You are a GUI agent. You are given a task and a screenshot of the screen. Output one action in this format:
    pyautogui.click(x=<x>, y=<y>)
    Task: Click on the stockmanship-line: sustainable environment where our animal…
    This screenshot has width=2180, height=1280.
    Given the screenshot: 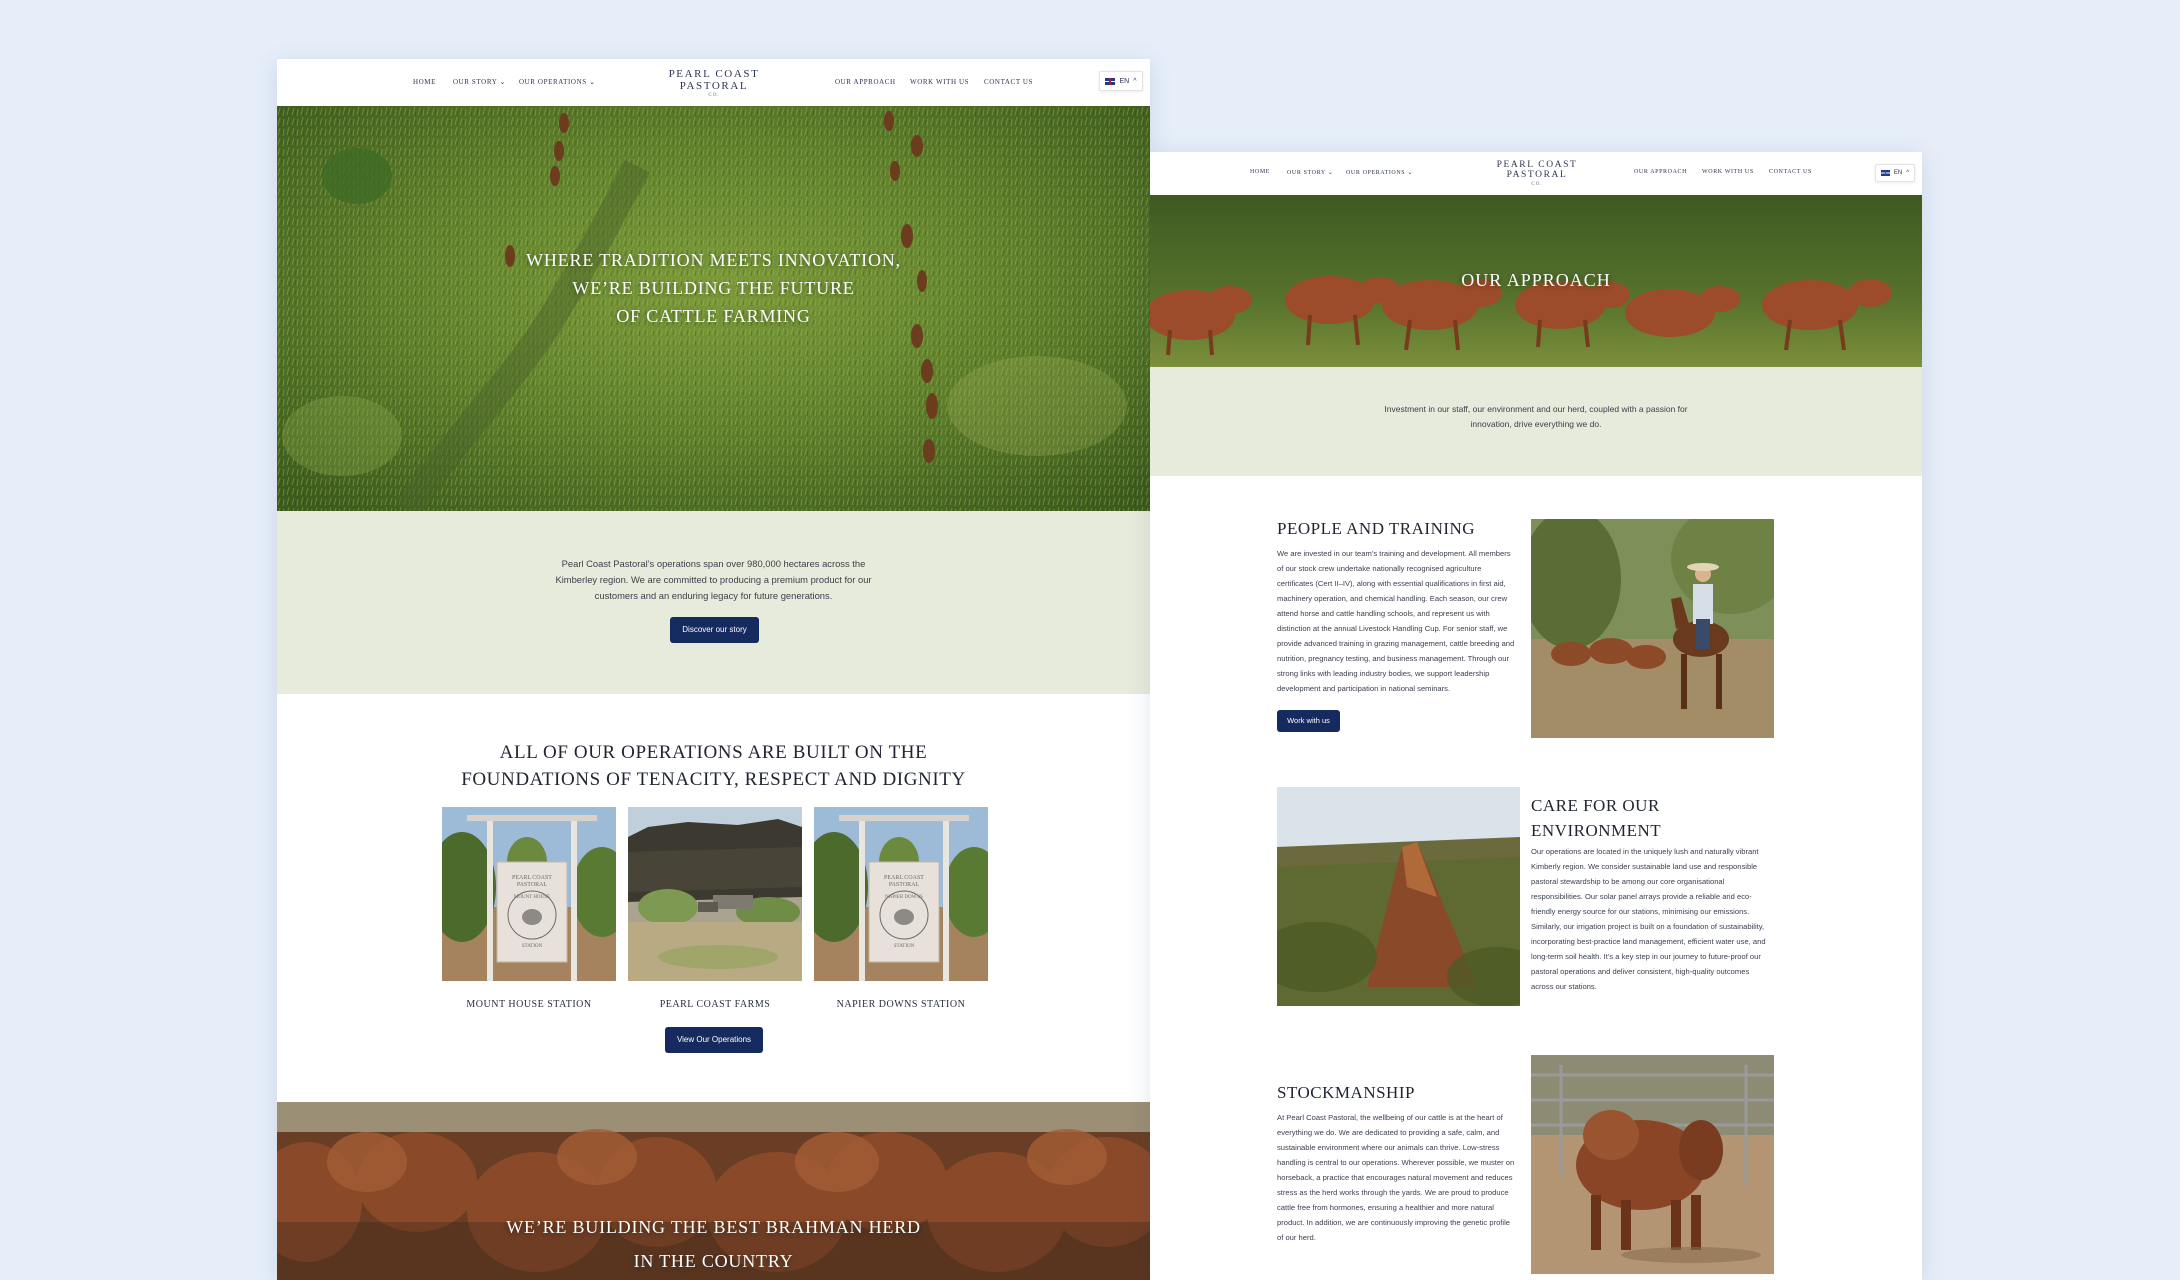 What is the action you would take?
    pyautogui.click(x=1388, y=1147)
    